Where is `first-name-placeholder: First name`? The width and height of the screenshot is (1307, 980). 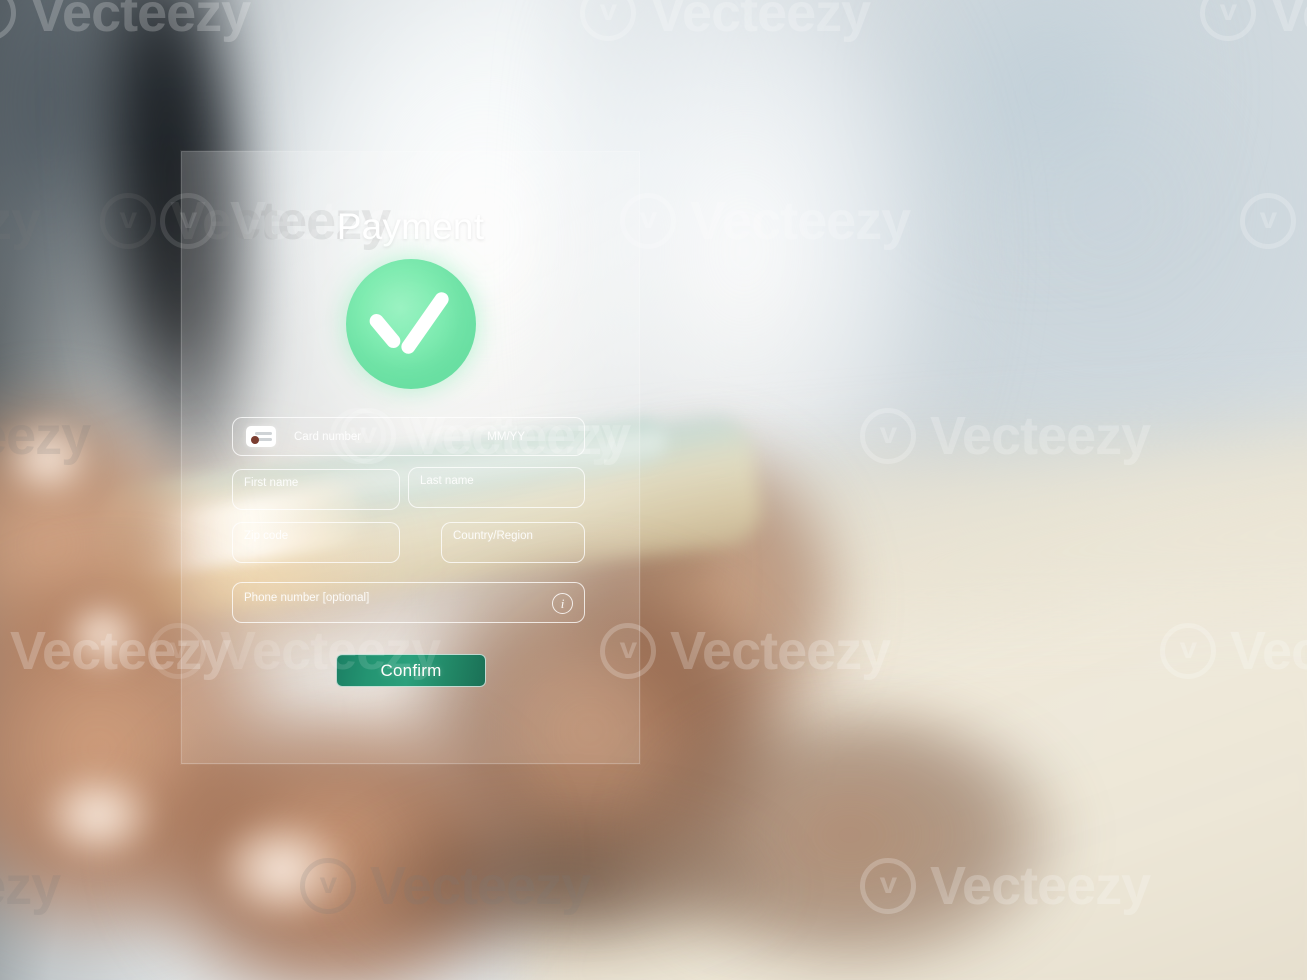
first-name-placeholder: First name is located at coordinates (271, 483).